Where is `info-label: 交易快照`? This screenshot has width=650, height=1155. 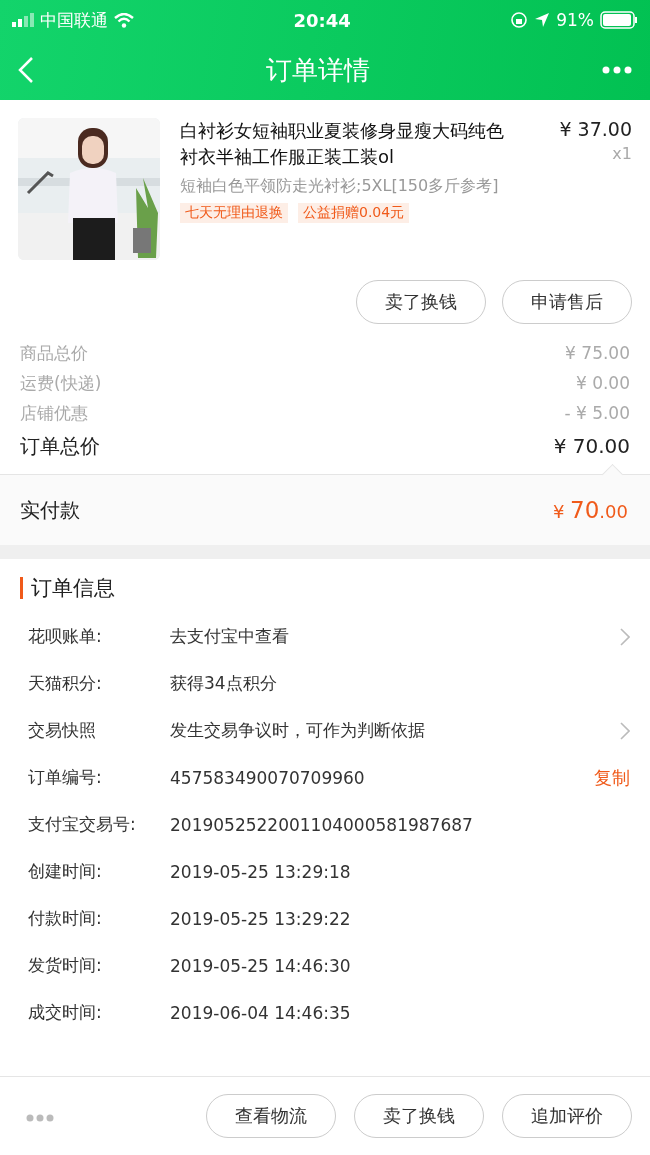 info-label: 交易快照 is located at coordinates (62, 730).